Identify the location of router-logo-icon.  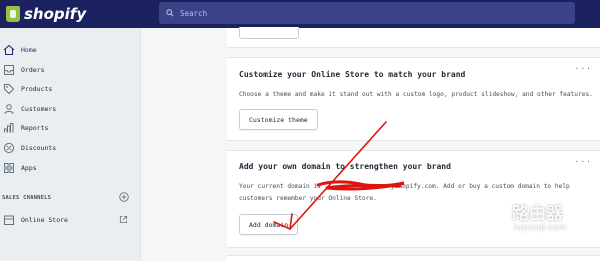
(493, 213).